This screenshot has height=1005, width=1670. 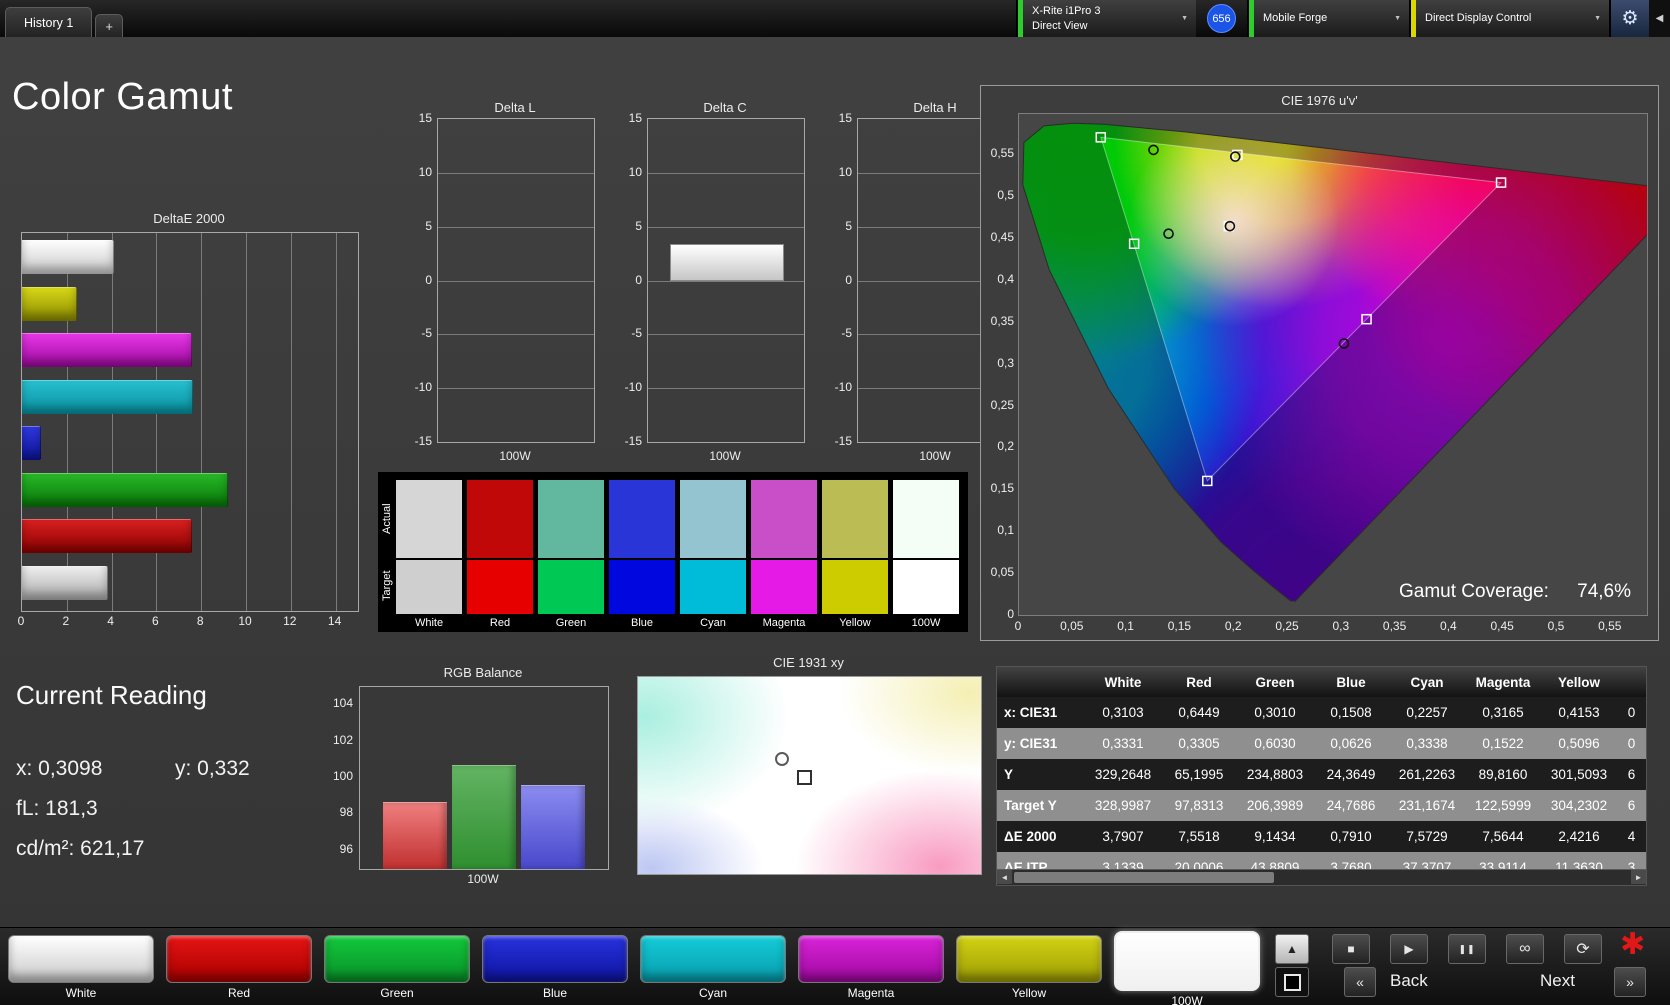 I want to click on x-tick-label: 0, so click(x=1018, y=626).